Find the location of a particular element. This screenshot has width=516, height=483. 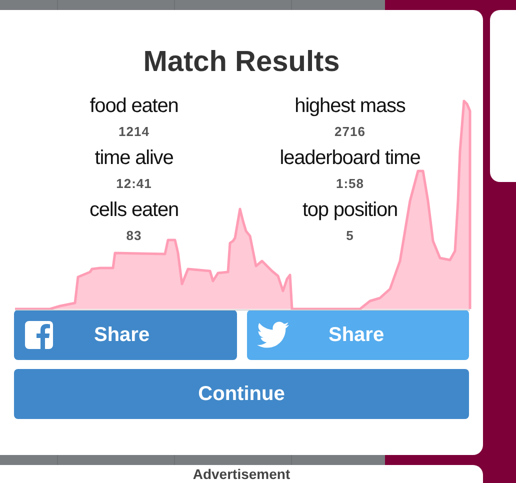

stat-label: food eaten is located at coordinates (134, 106).